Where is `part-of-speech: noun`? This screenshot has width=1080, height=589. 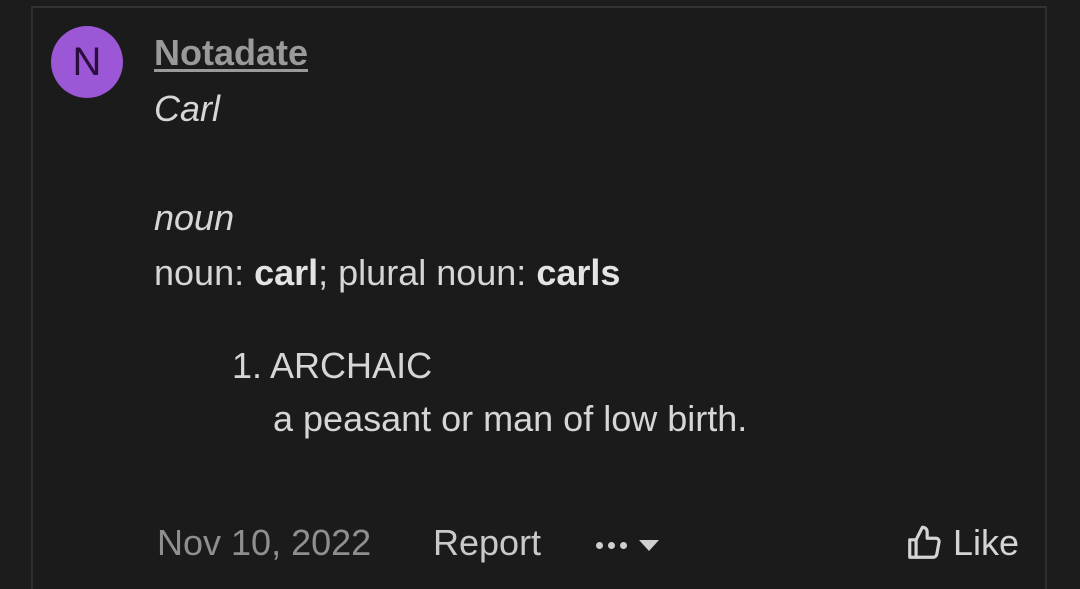
part-of-speech: noun is located at coordinates (194, 217).